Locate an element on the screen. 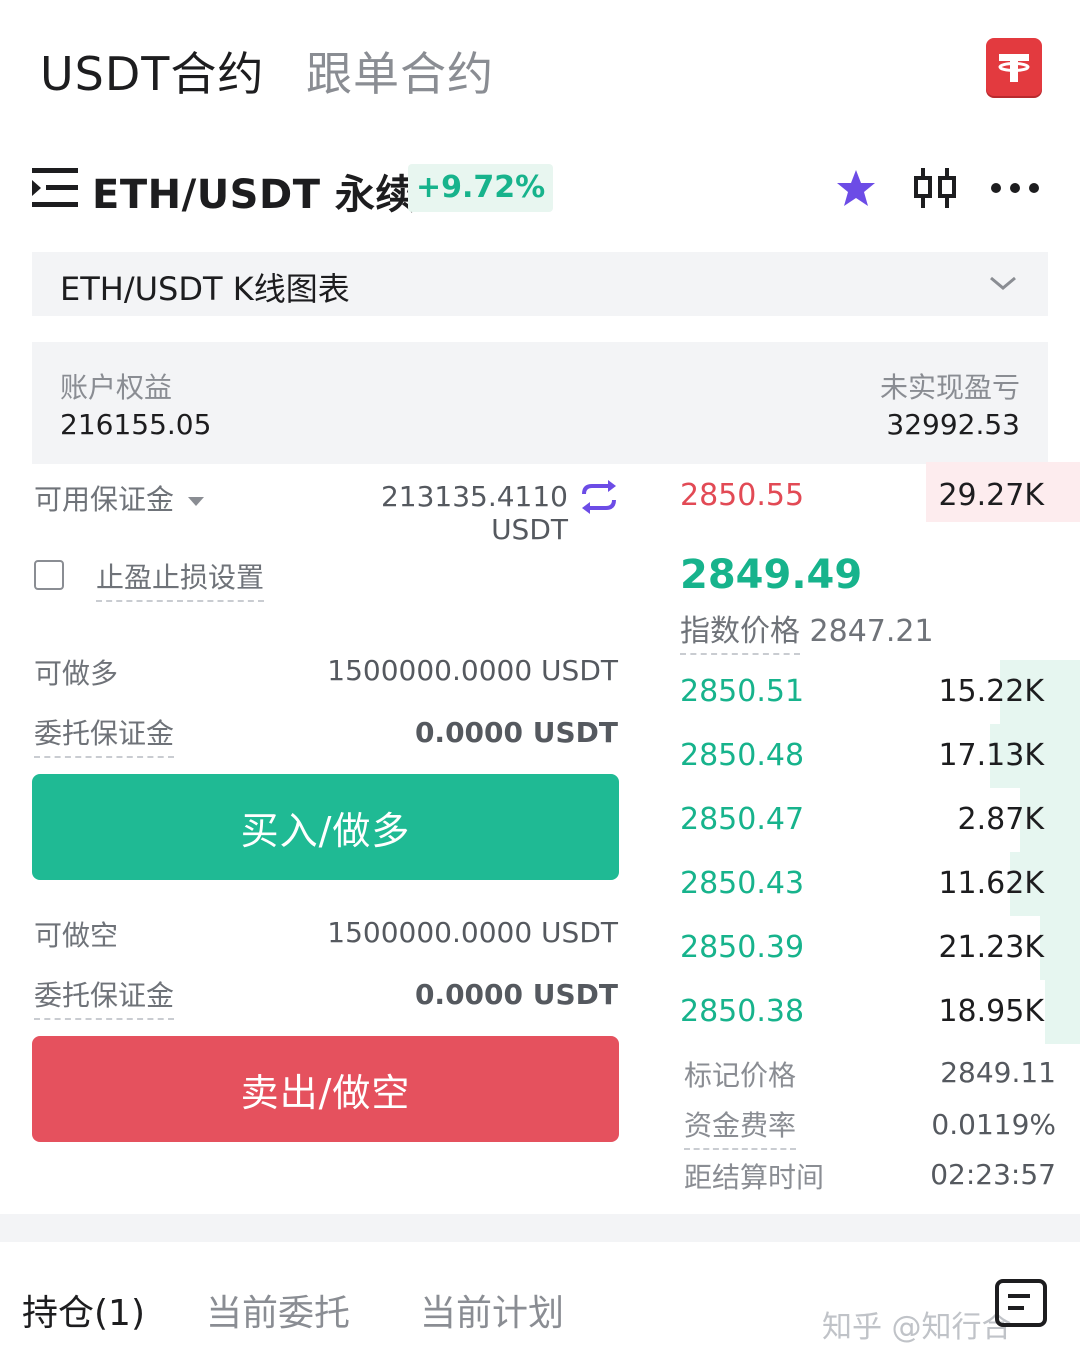 The height and width of the screenshot is (1364, 1080). account-summary-card: 账户权益 216155.05 未实现盈亏 32992.53 is located at coordinates (540, 403).